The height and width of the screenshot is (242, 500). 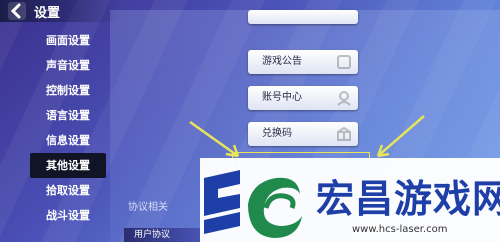 I want to click on sidebar-item-display: 画面设置, so click(x=62, y=40).